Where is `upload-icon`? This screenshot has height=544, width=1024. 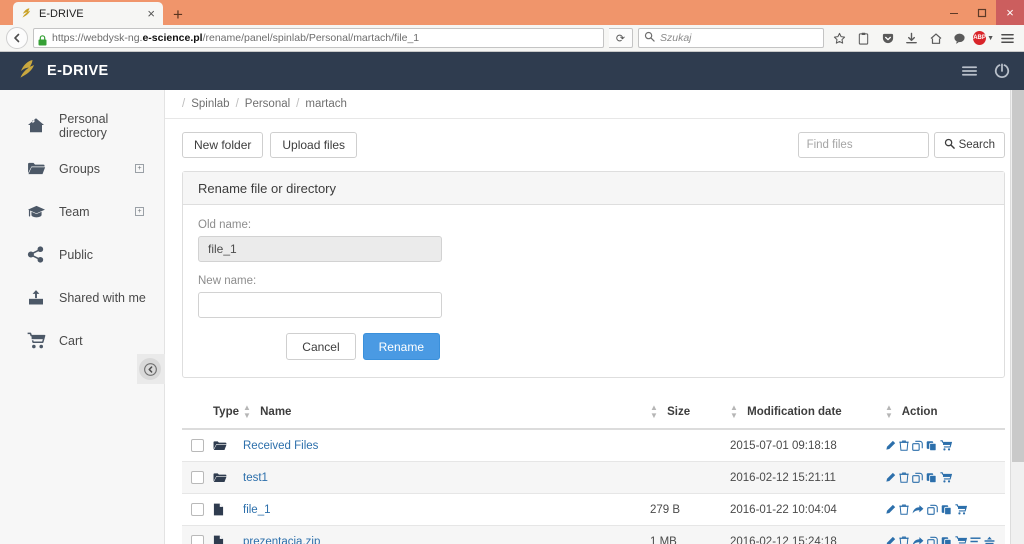
upload-icon is located at coordinates (36, 297).